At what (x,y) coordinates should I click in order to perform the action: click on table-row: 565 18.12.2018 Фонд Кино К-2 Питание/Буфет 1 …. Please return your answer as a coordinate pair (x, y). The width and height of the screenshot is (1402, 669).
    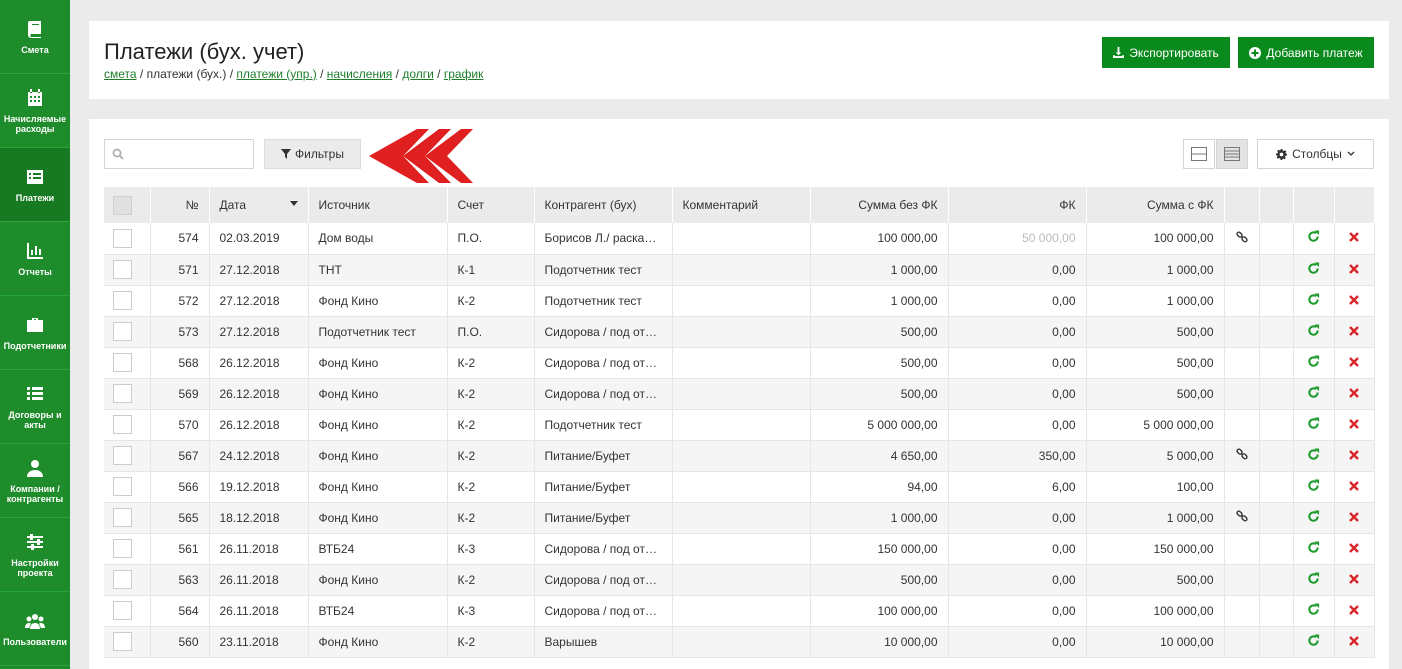
    Looking at the image, I should click on (739, 518).